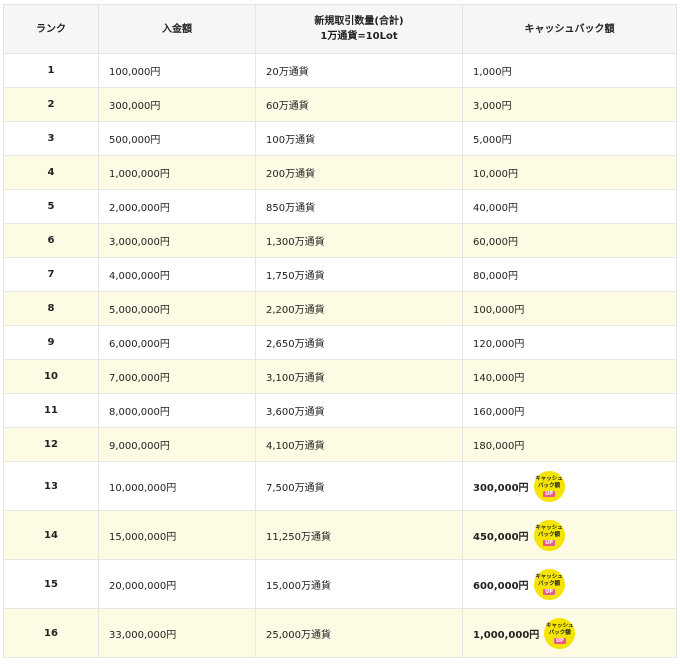 The image size is (680, 664). Describe the element at coordinates (340, 29) in the screenshot. I see `table-header-row: ランク 入金額 新規取引数量(合計) 1万通貨=10Lot キャッシュバック額` at that location.